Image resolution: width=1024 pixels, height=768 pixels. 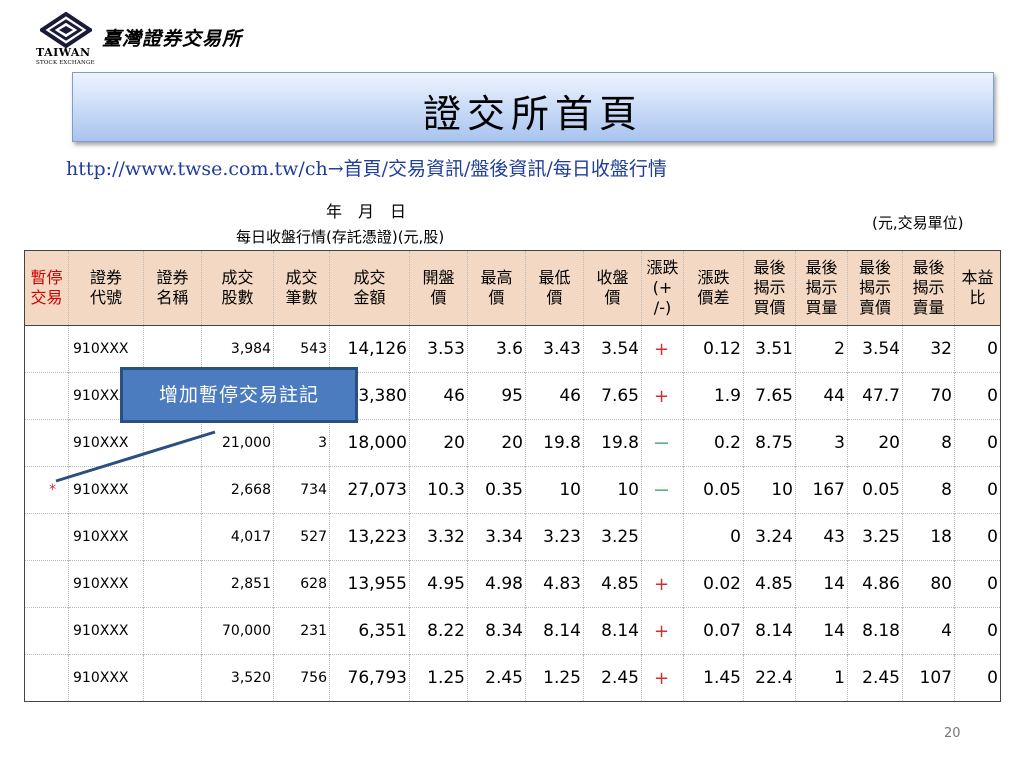 What do you see at coordinates (369, 277) in the screenshot?
I see `column-header-line: 成交` at bounding box center [369, 277].